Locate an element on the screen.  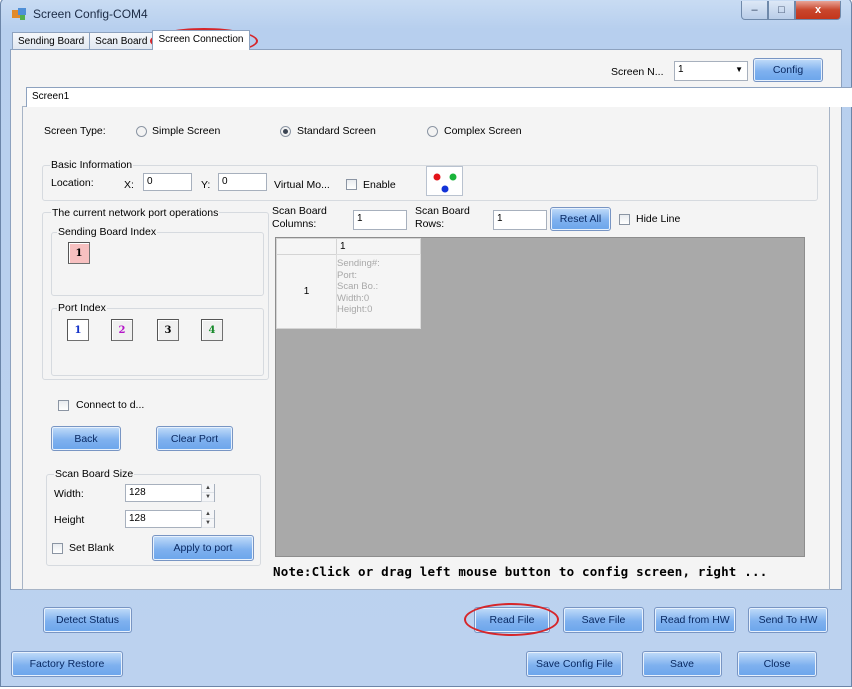
basic-information-title: Basic Information is located at coordinates (92, 165).